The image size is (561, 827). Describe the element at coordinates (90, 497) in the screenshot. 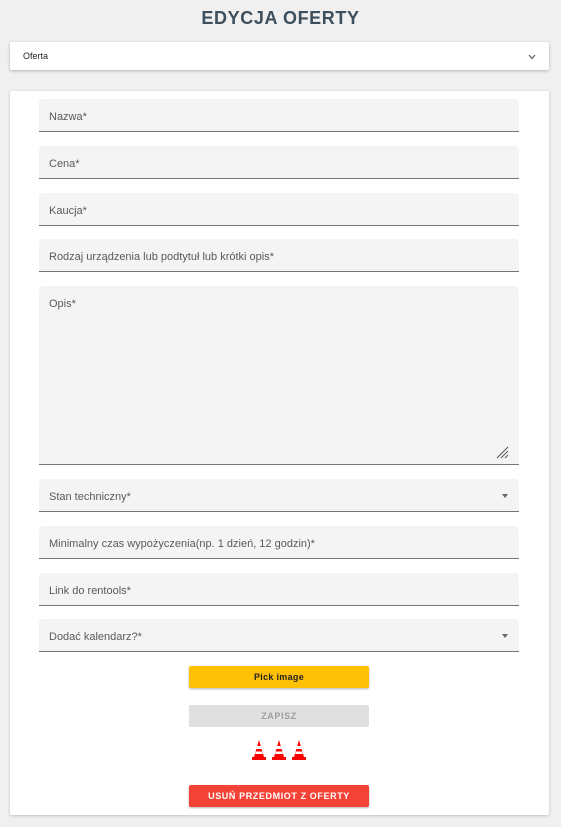

I see `condition-select-label: Stan techniczny*` at that location.